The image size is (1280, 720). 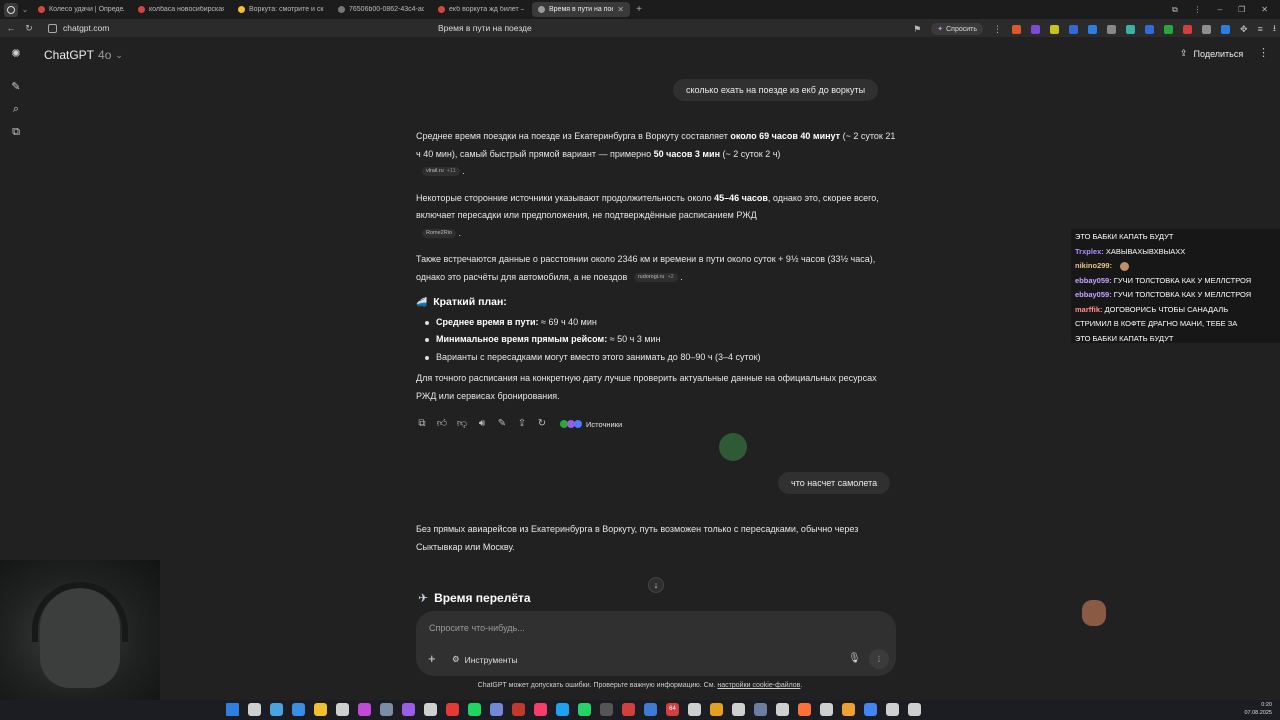 I want to click on restore-icon: ⋮, so click(x=1198, y=10).